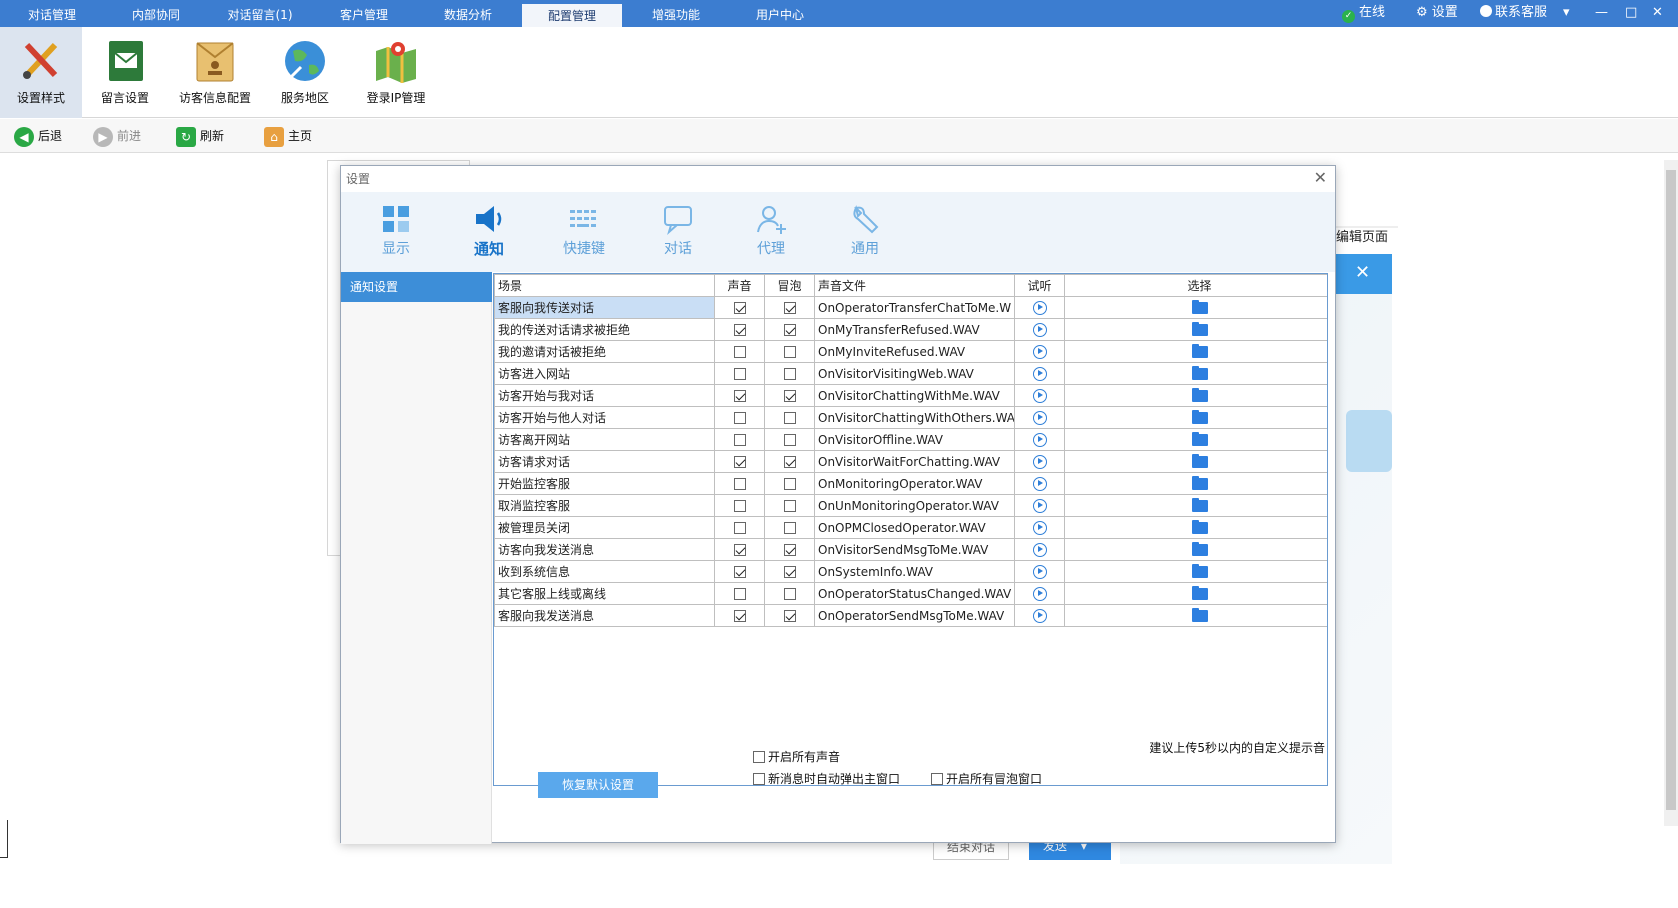 This screenshot has width=1678, height=908. What do you see at coordinates (1601, 12) in the screenshot?
I see `minimize-icon: —` at bounding box center [1601, 12].